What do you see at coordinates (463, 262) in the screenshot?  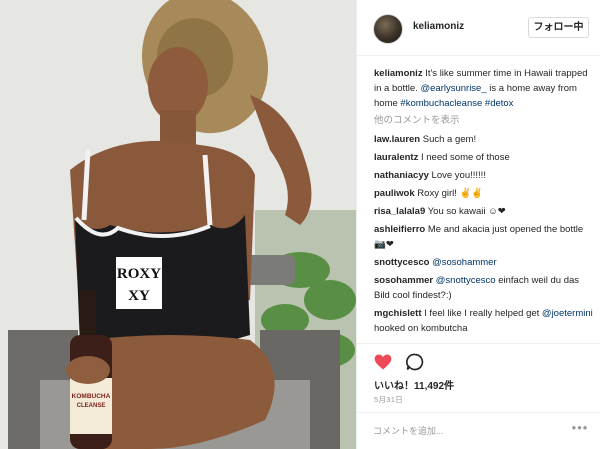 I see `comment-mention: @sosohammer` at bounding box center [463, 262].